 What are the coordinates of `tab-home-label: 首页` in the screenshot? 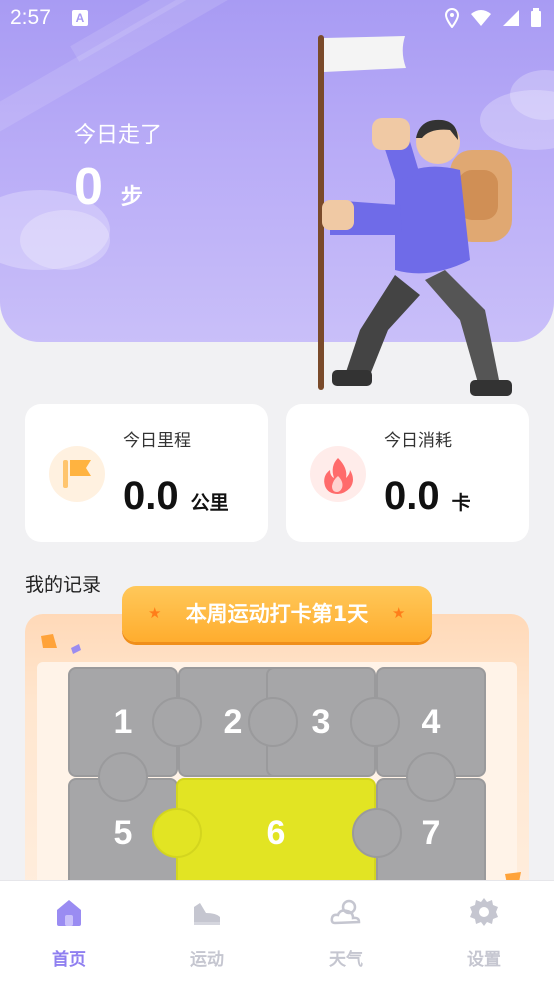 It's located at (69, 960).